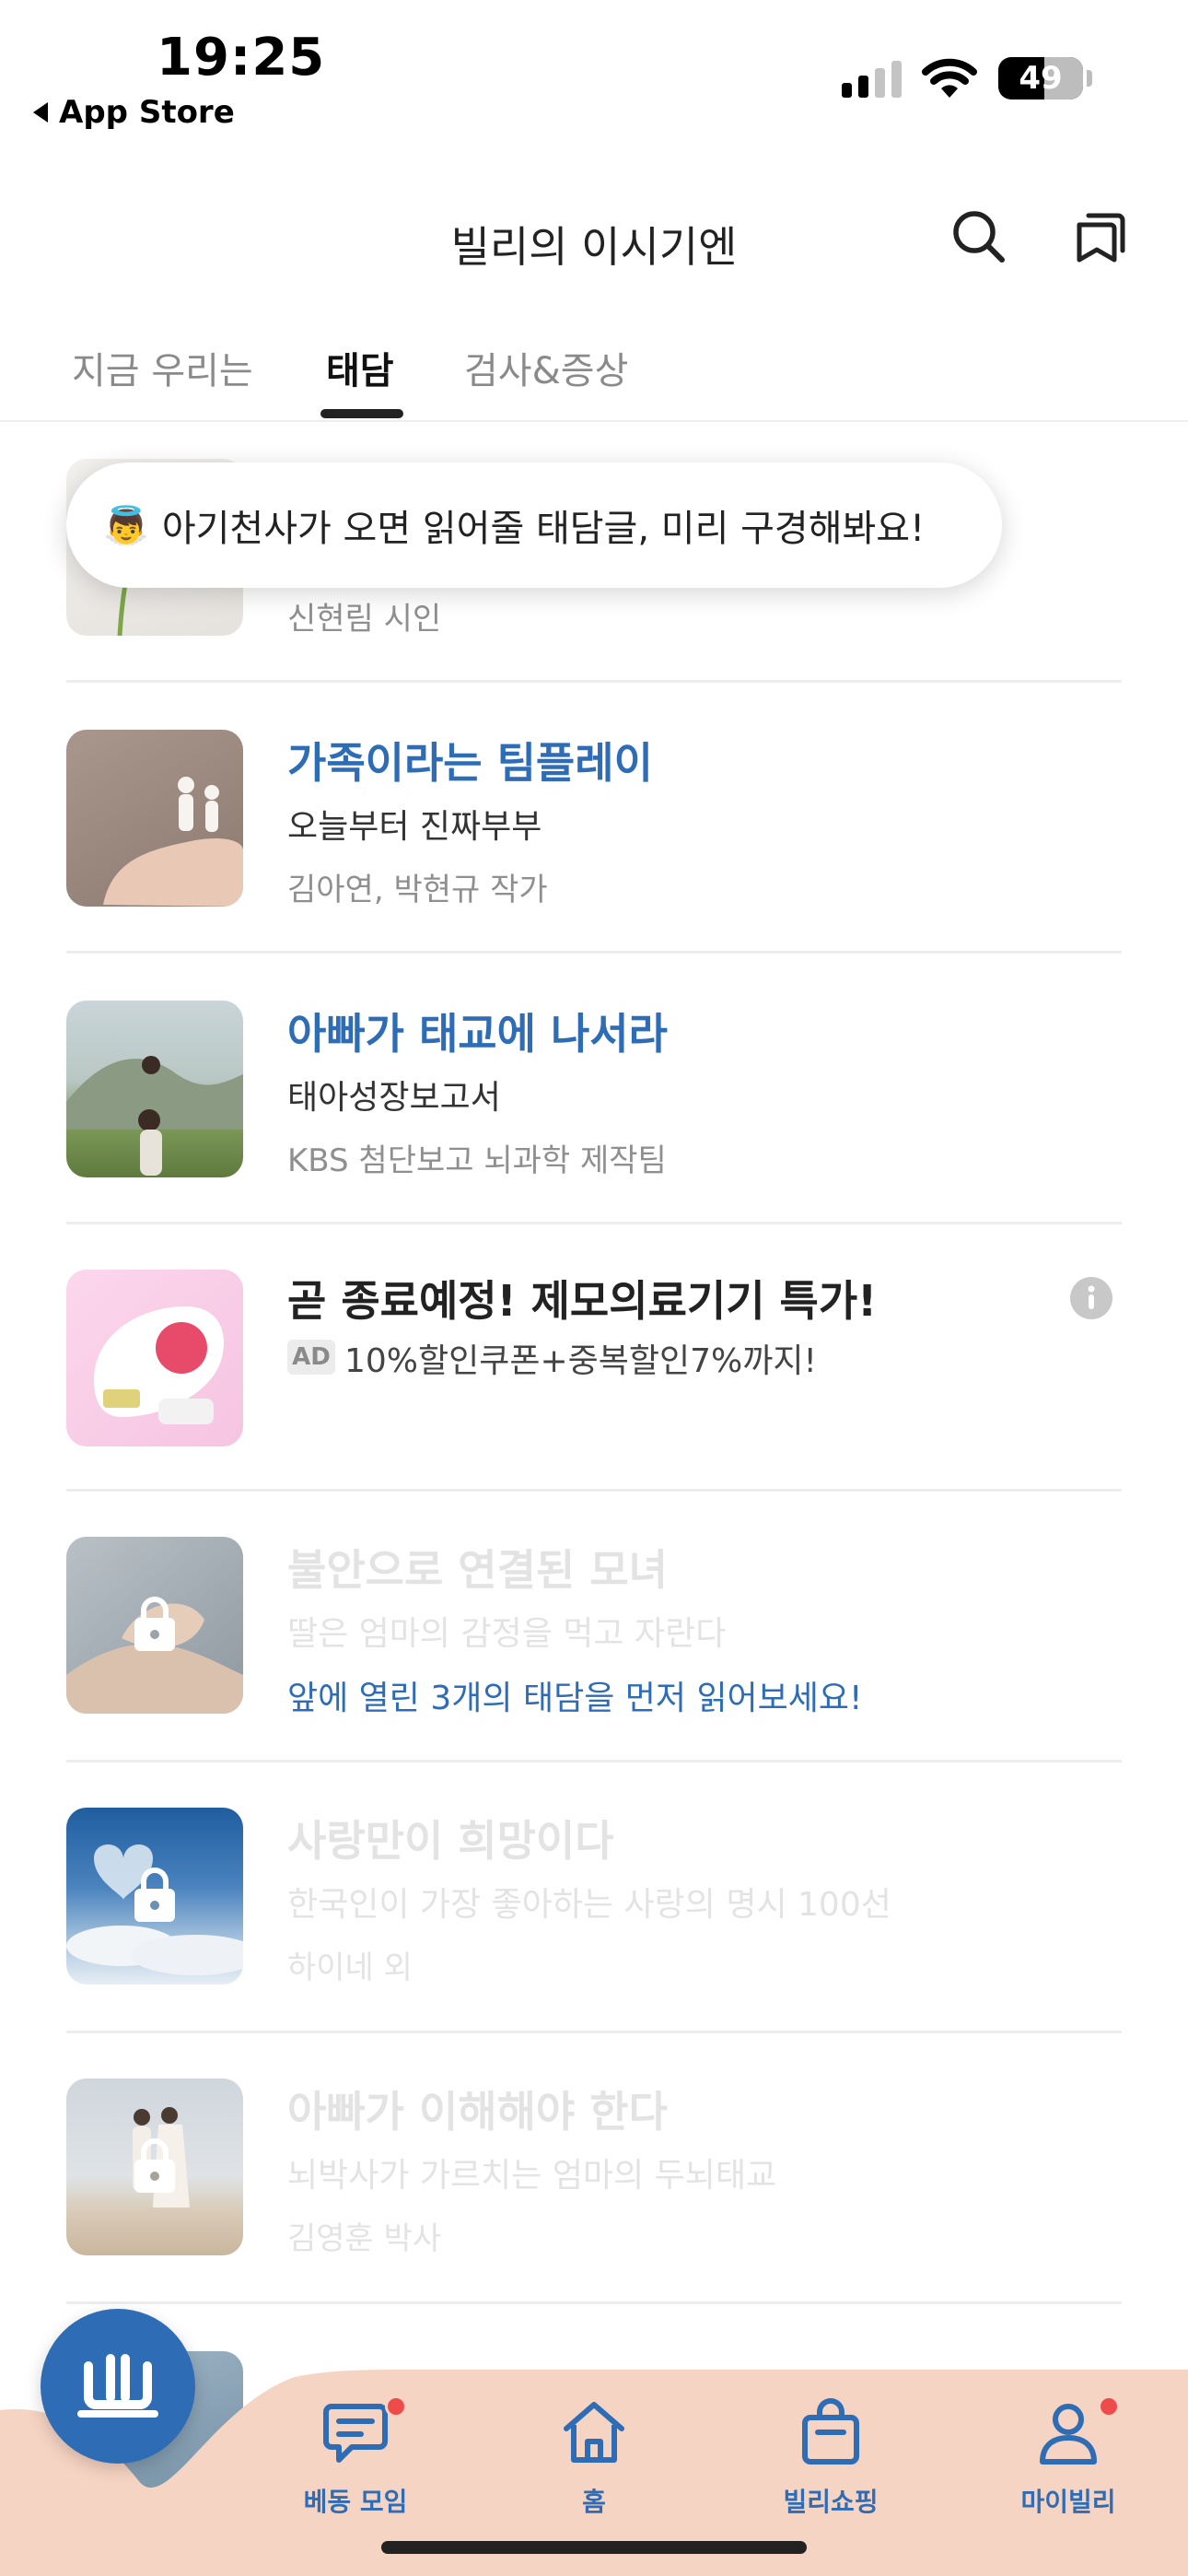 This screenshot has height=2576, width=1188. Describe the element at coordinates (949, 78) in the screenshot. I see `wifi-icon` at that location.